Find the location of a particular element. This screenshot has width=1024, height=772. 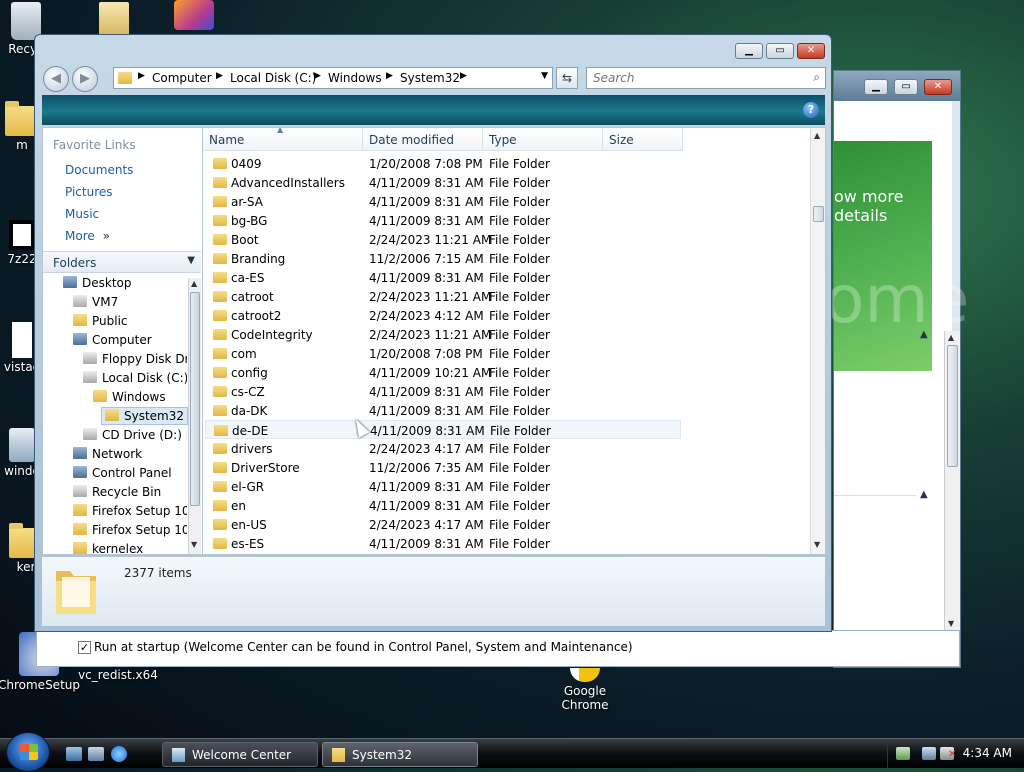

start-button is located at coordinates (28, 752).